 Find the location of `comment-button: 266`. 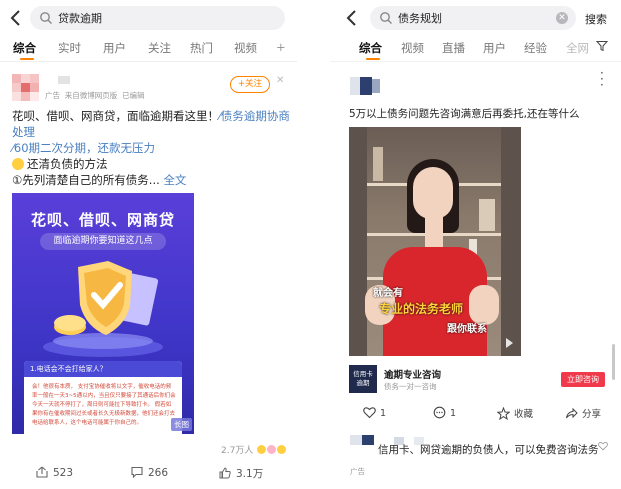

comment-button: 266 is located at coordinates (149, 472).